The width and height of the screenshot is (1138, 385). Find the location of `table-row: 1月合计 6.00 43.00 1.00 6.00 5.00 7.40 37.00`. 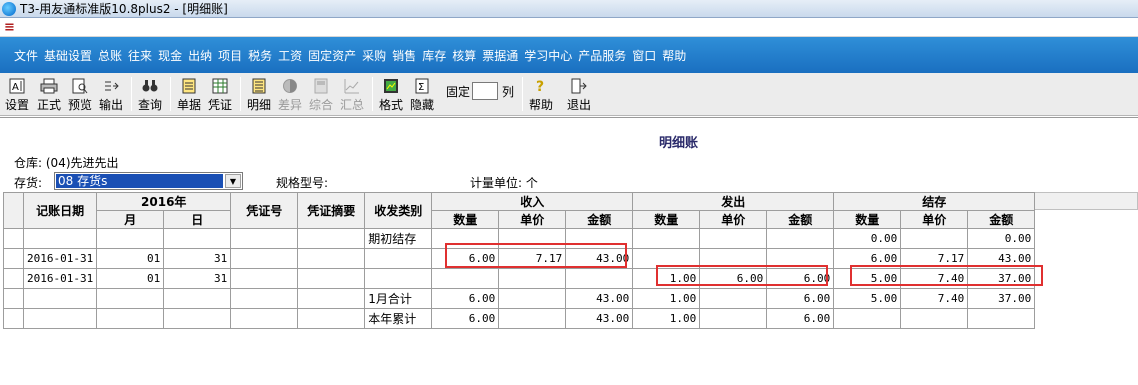

table-row: 1月合计 6.00 43.00 1.00 6.00 5.00 7.40 37.00 is located at coordinates (519, 298).